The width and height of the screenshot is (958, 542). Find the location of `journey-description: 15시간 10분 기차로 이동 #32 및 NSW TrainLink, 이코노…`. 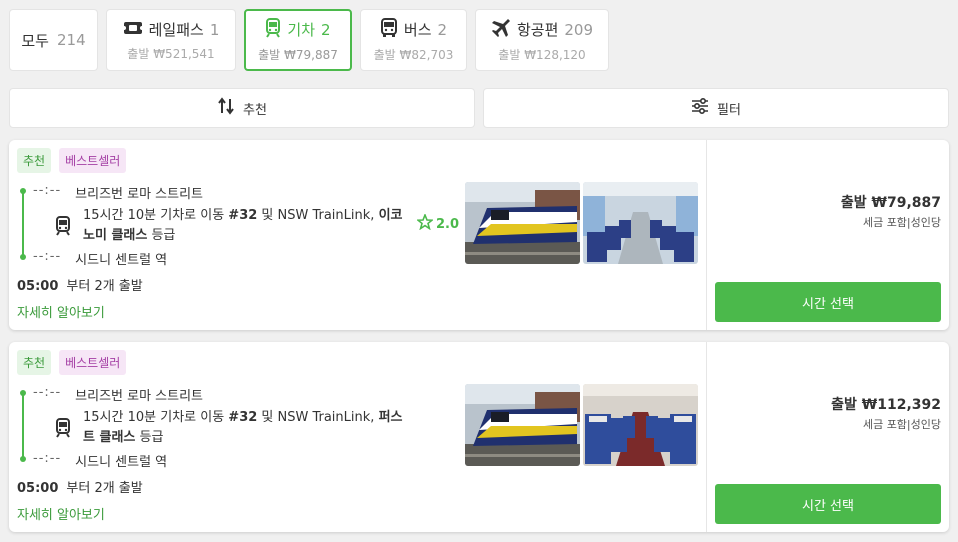

journey-description: 15시간 10분 기차로 이동 #32 및 NSW TrainLink, 이코노… is located at coordinates (243, 225).